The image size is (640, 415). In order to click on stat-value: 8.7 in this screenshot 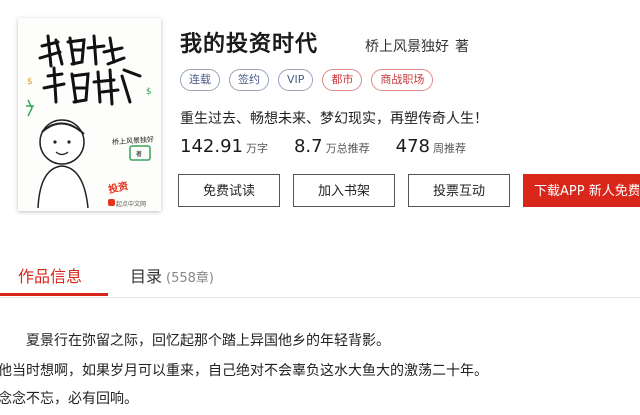, I will do `click(308, 146)`.